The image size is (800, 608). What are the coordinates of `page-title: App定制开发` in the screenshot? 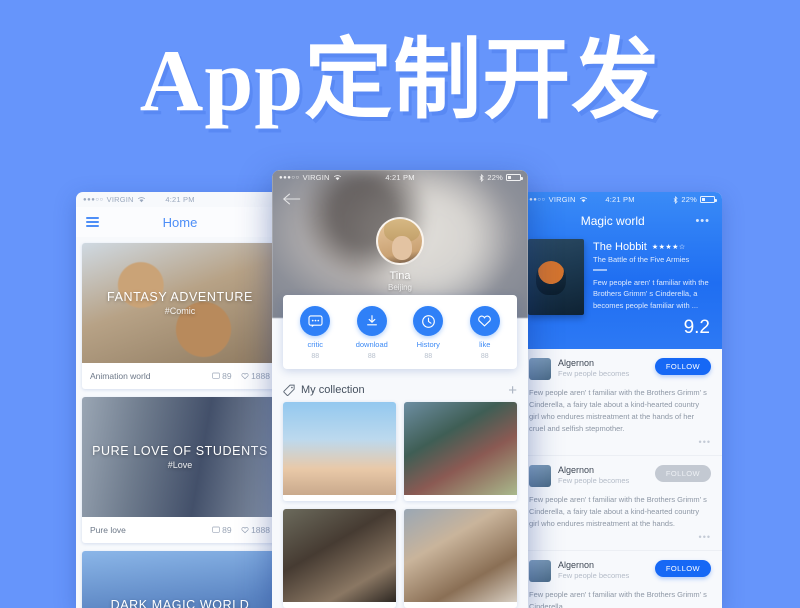 It's located at (400, 81).